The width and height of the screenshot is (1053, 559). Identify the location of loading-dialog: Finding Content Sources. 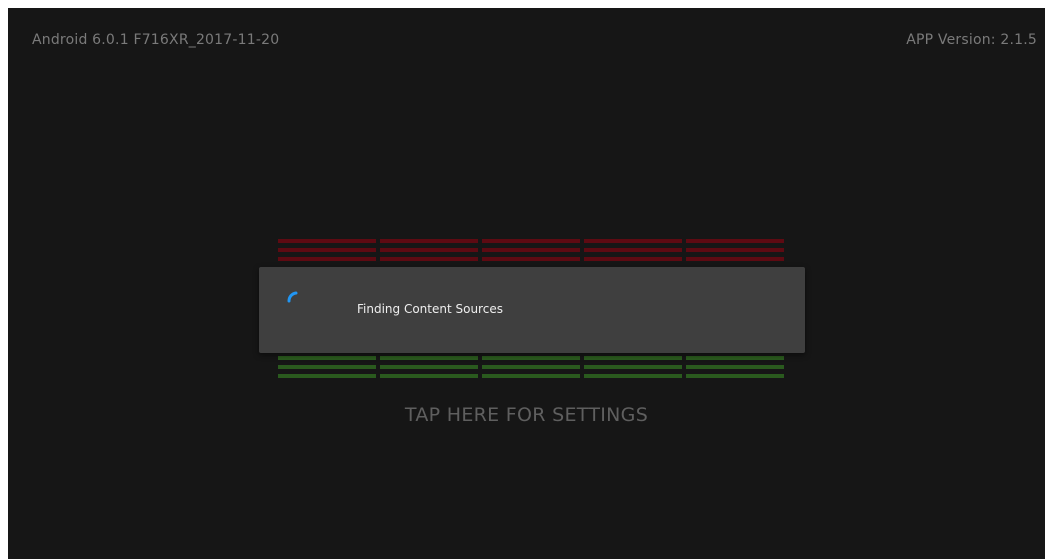
(532, 310).